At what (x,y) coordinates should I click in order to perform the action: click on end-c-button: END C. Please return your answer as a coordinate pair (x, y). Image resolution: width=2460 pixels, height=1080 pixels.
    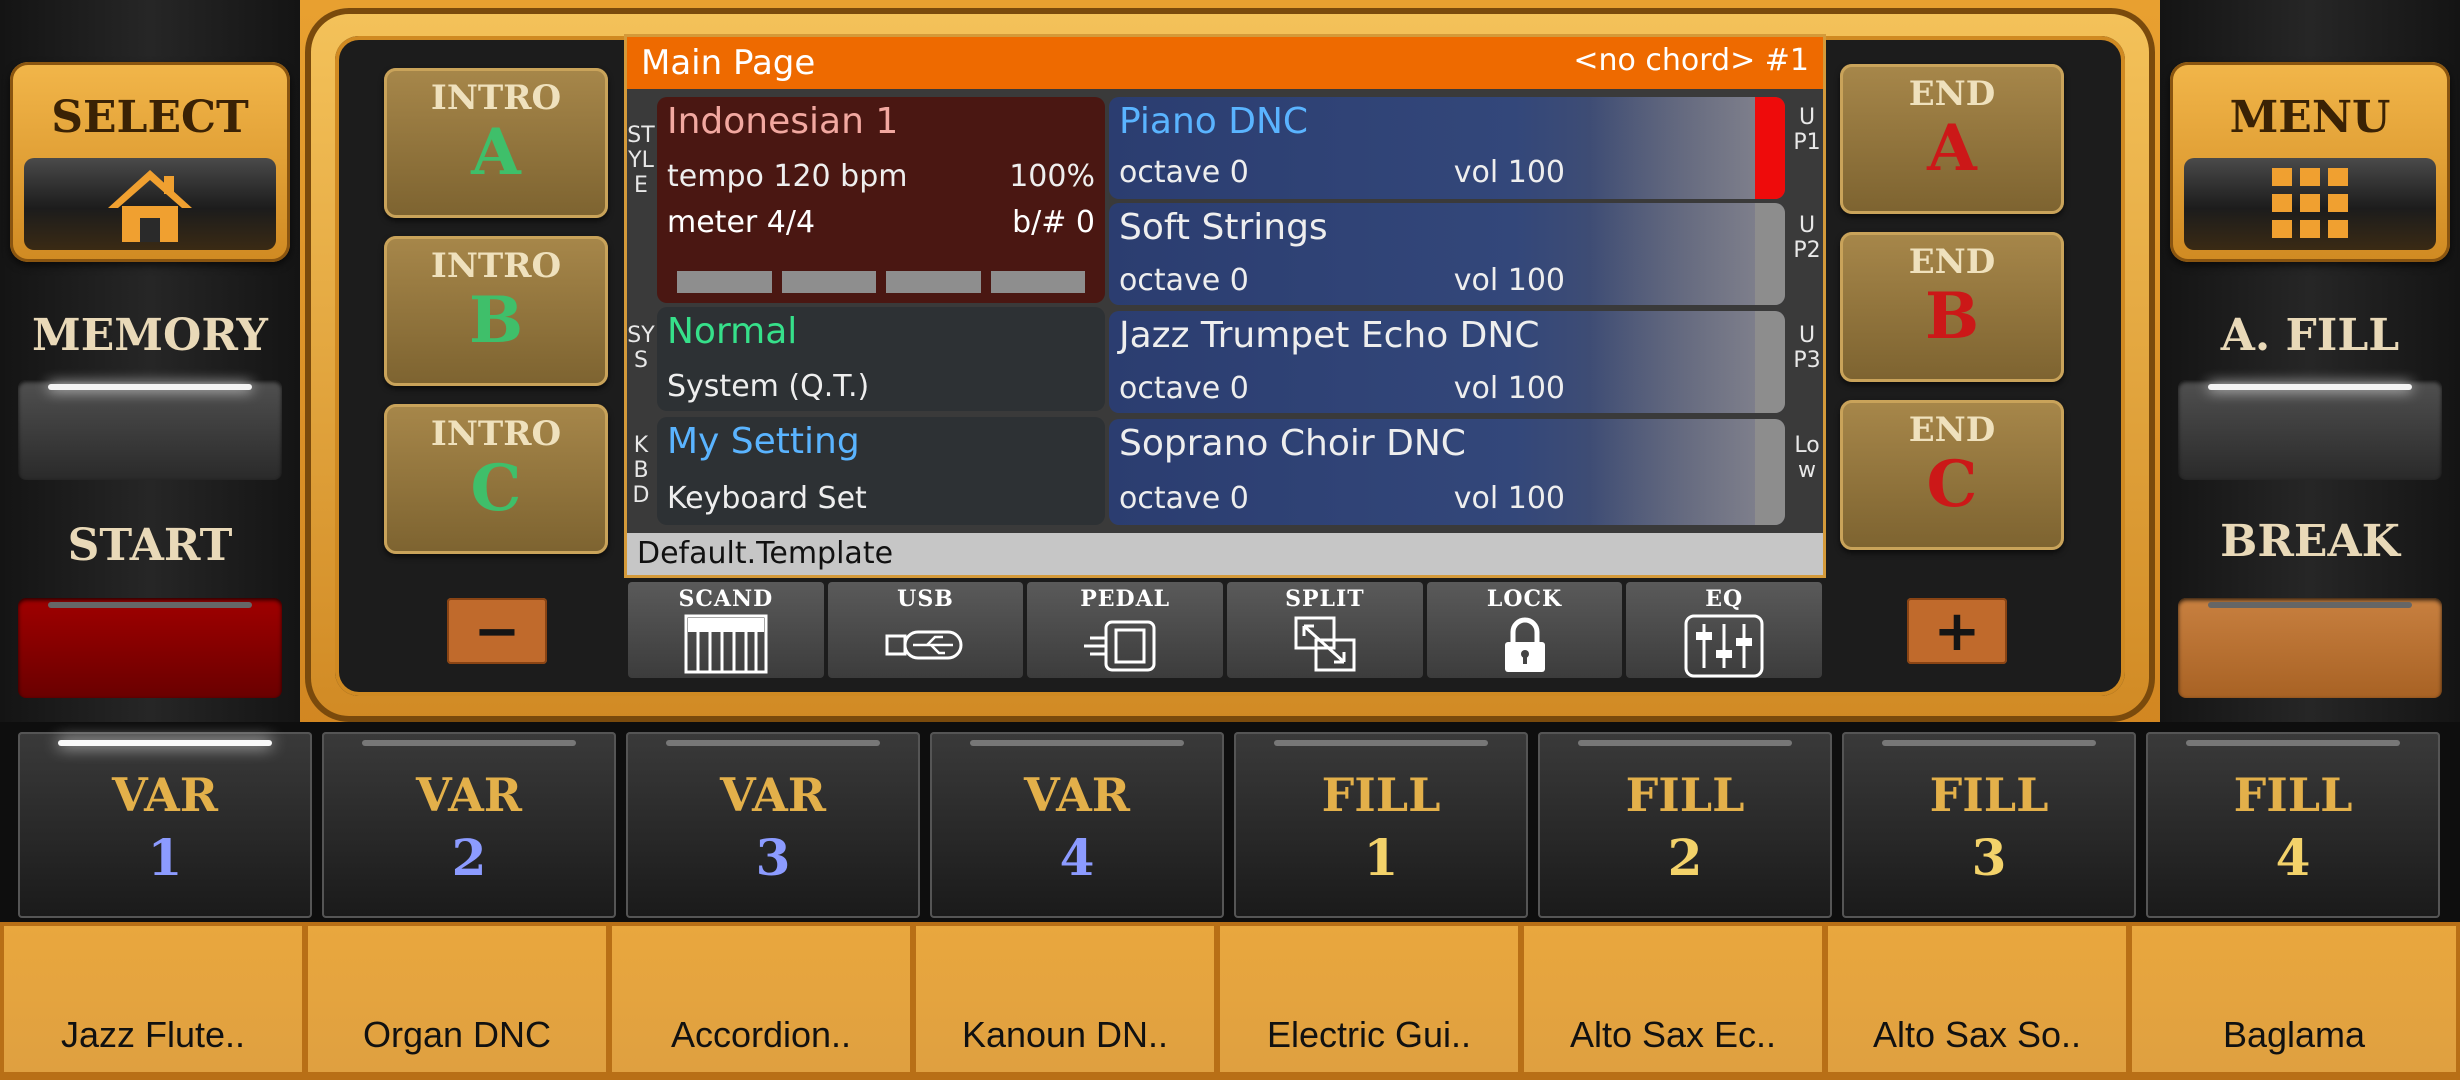
    Looking at the image, I should click on (1952, 475).